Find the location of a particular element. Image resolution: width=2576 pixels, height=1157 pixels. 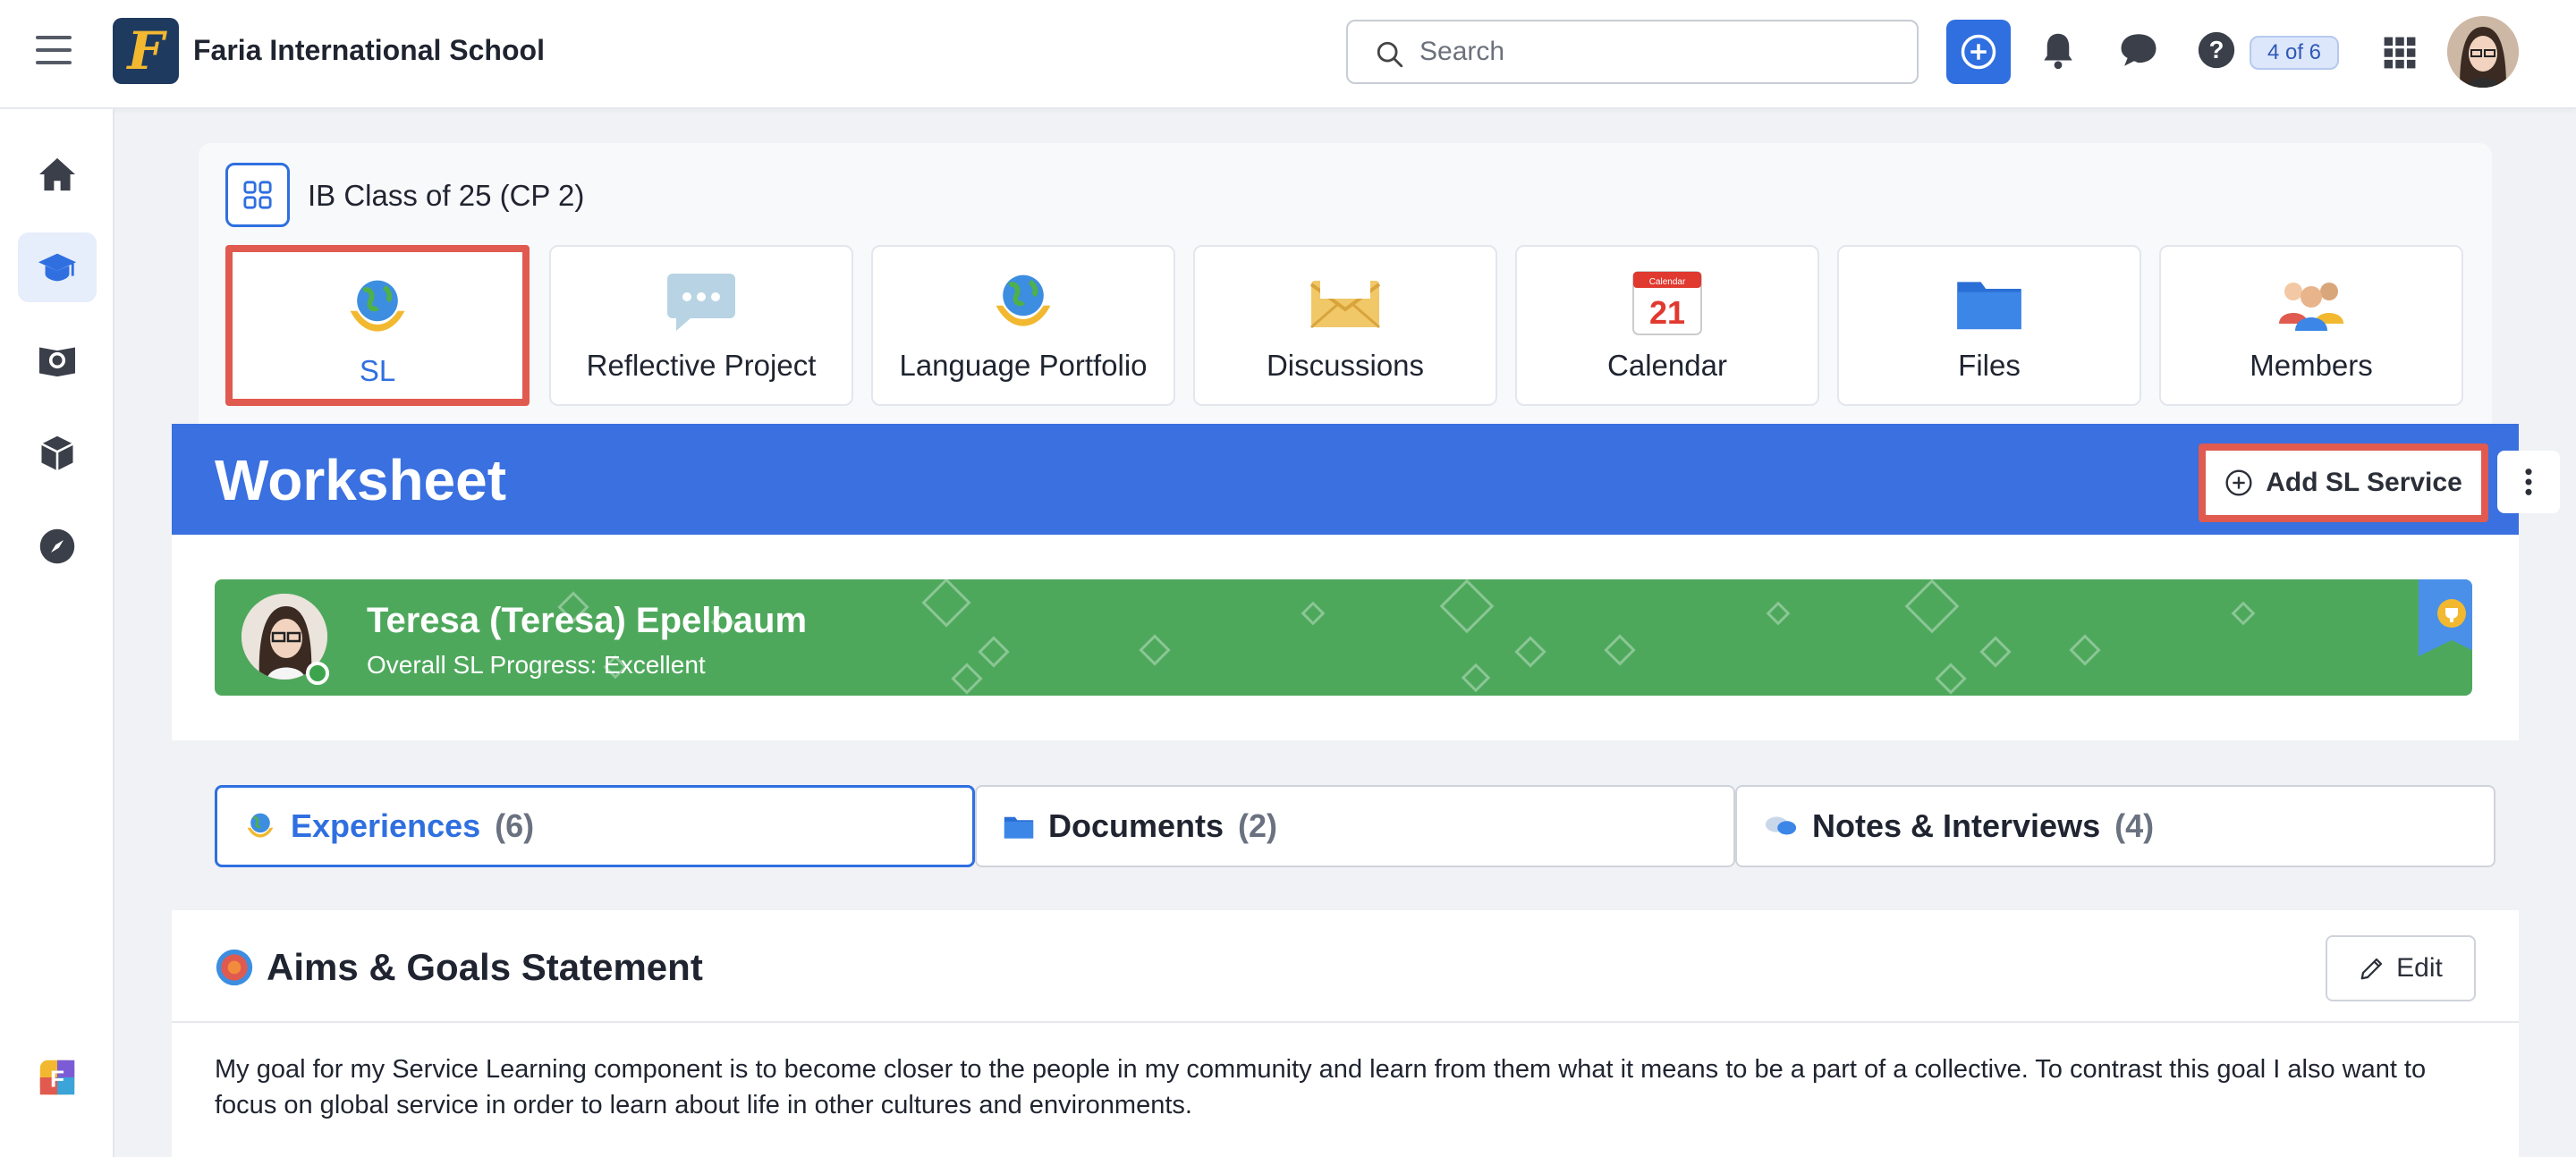

class-menu-button is located at coordinates (257, 195).